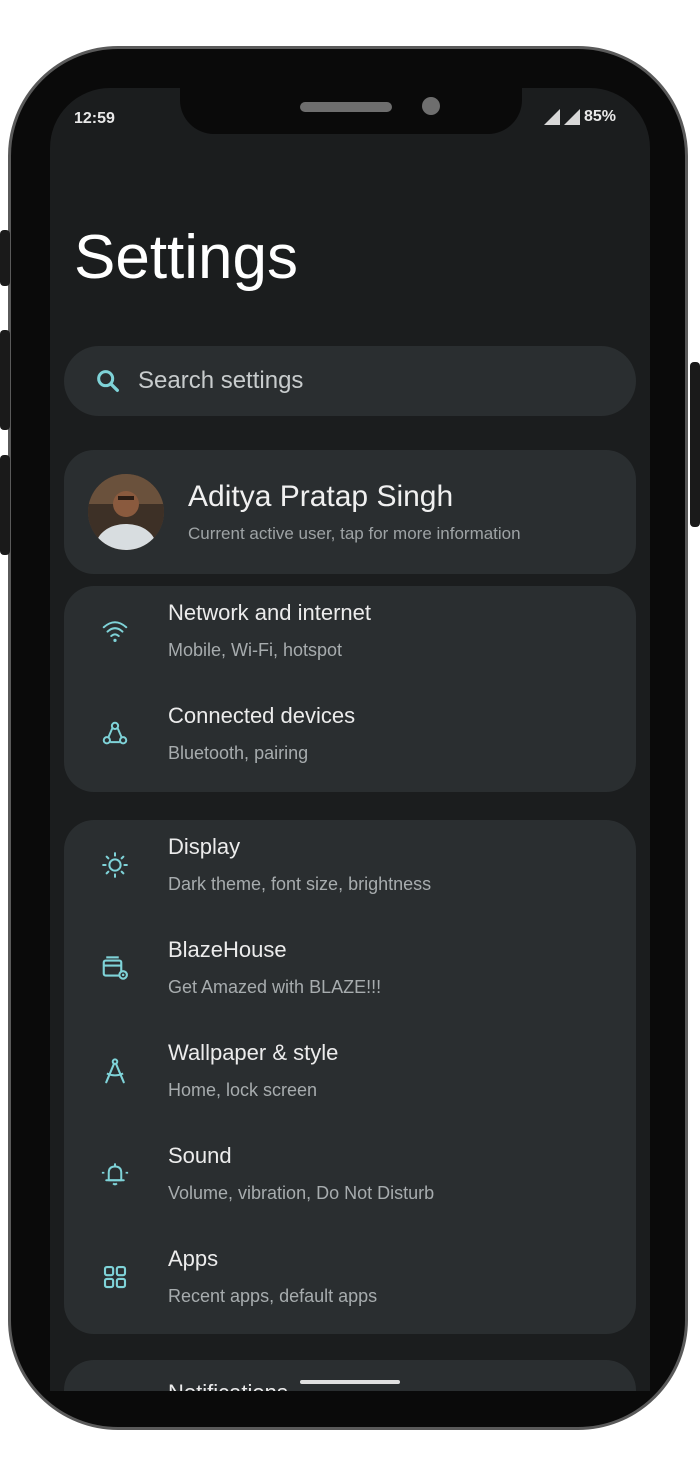 The width and height of the screenshot is (700, 1478). Describe the element at coordinates (350, 1382) in the screenshot. I see `home-gesture-bar` at that location.